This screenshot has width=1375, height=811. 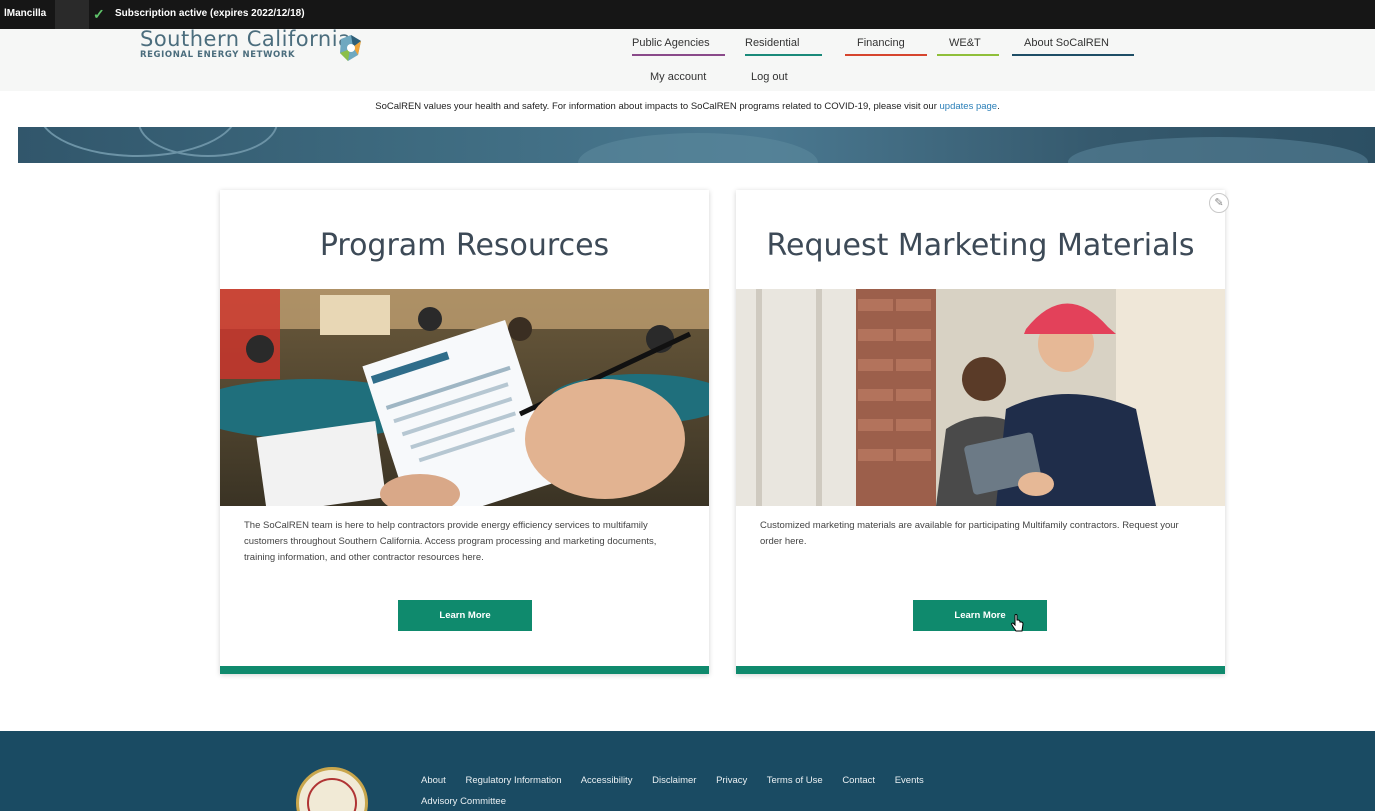 What do you see at coordinates (25, 13) in the screenshot?
I see `admin-user-link: lMancilla` at bounding box center [25, 13].